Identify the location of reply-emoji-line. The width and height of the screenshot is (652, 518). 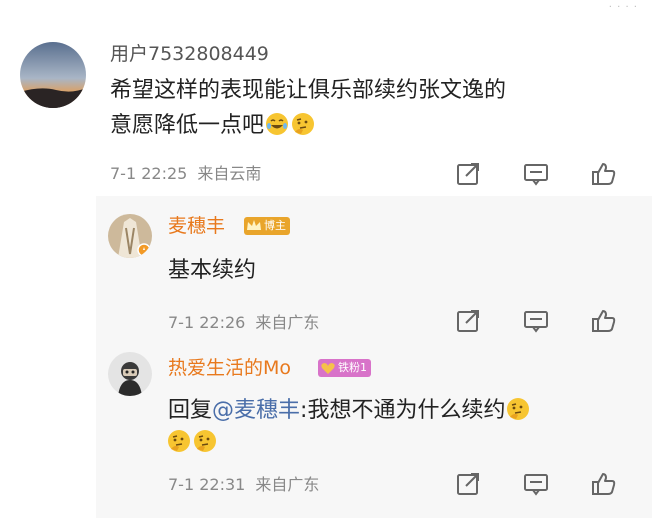
(192, 443).